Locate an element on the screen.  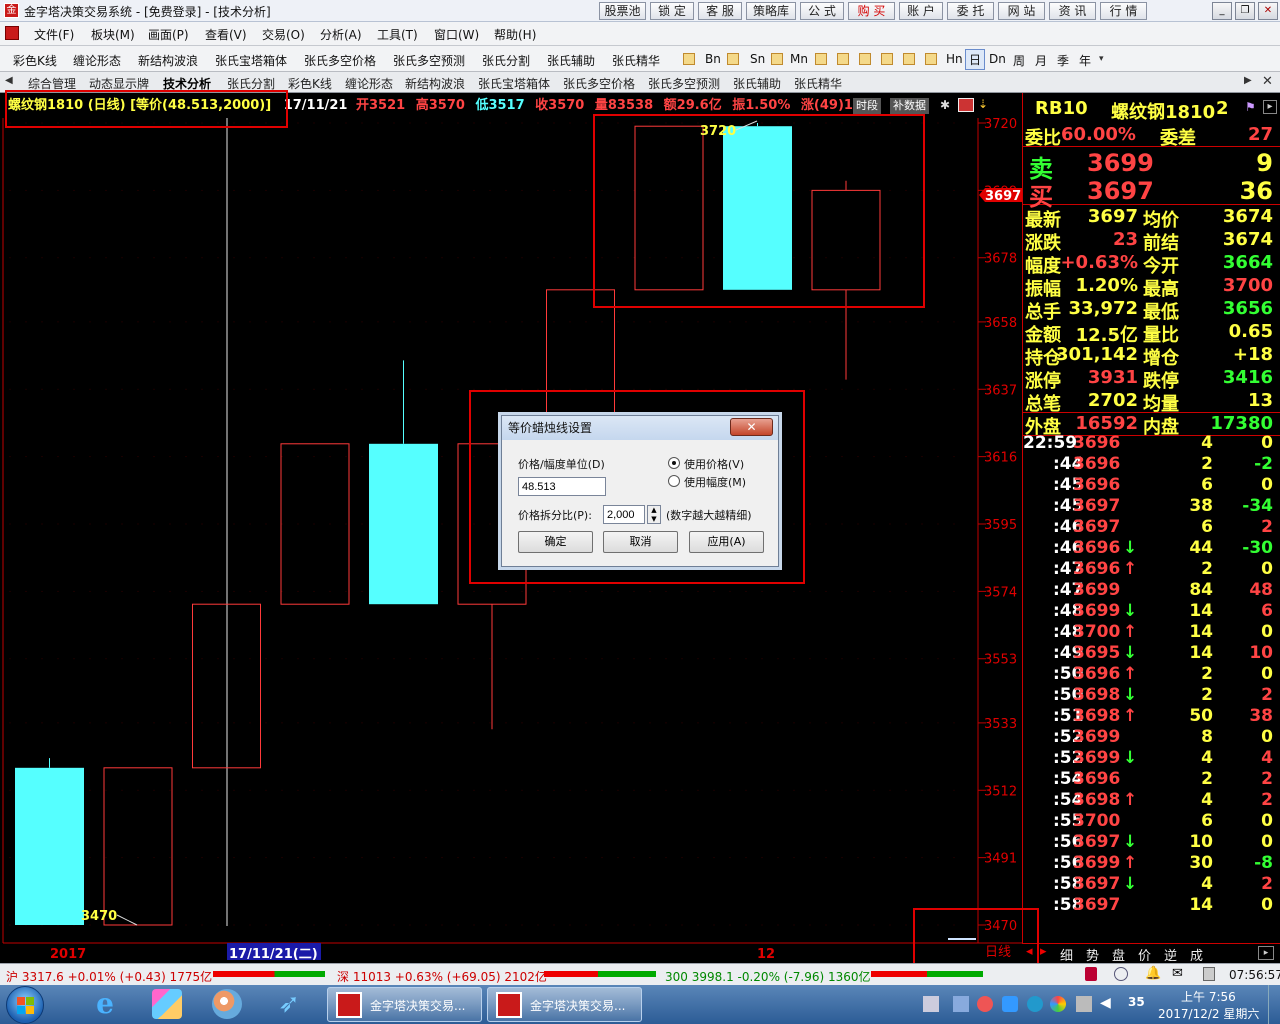
toolbar-zhang-assist: 张氏辅助 is located at coordinates (571, 60).